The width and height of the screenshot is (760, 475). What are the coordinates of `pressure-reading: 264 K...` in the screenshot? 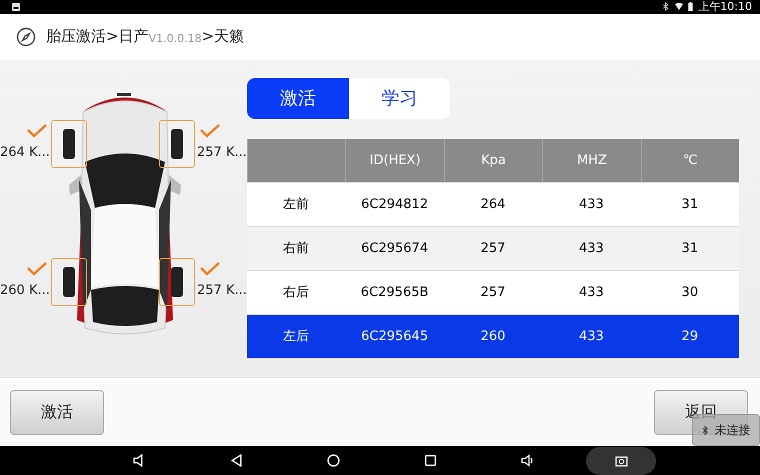 It's located at (25, 152).